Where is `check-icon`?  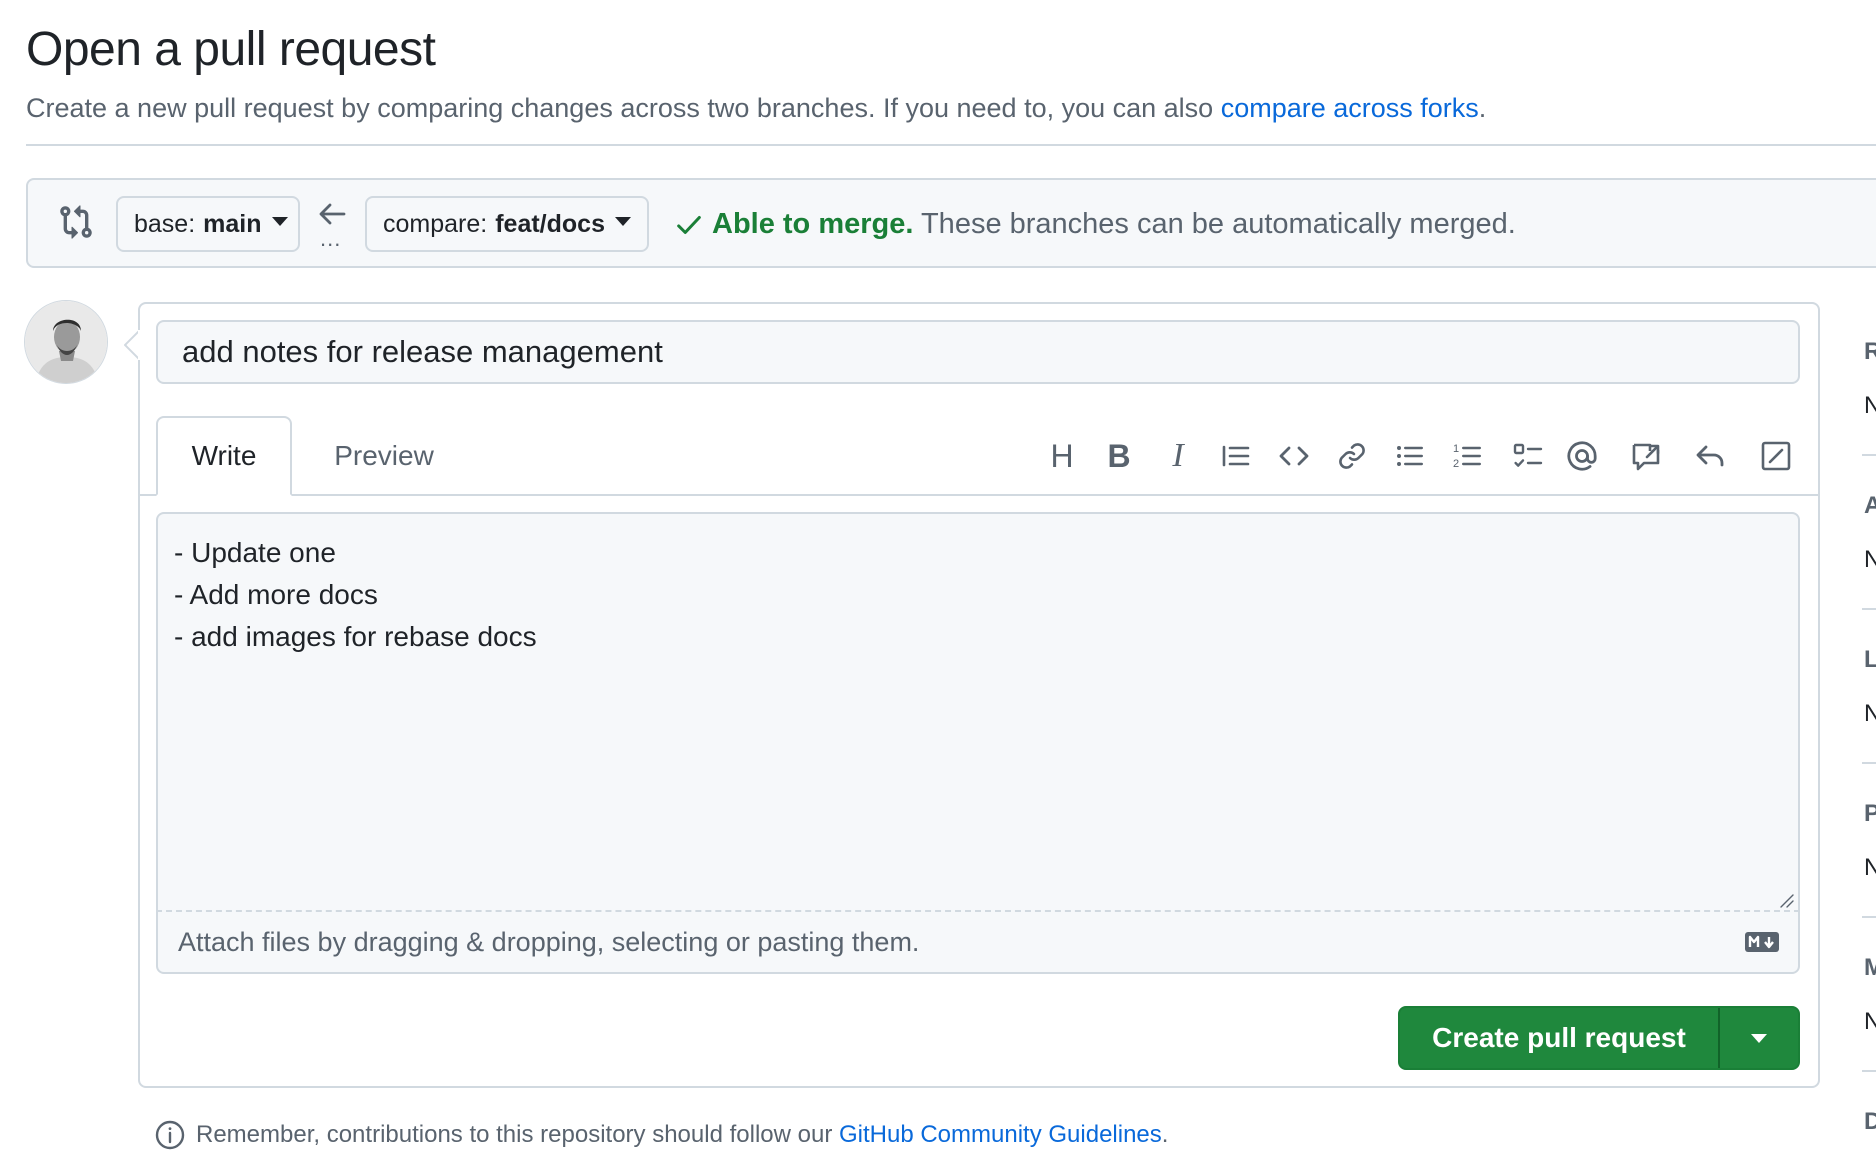
check-icon is located at coordinates (689, 225).